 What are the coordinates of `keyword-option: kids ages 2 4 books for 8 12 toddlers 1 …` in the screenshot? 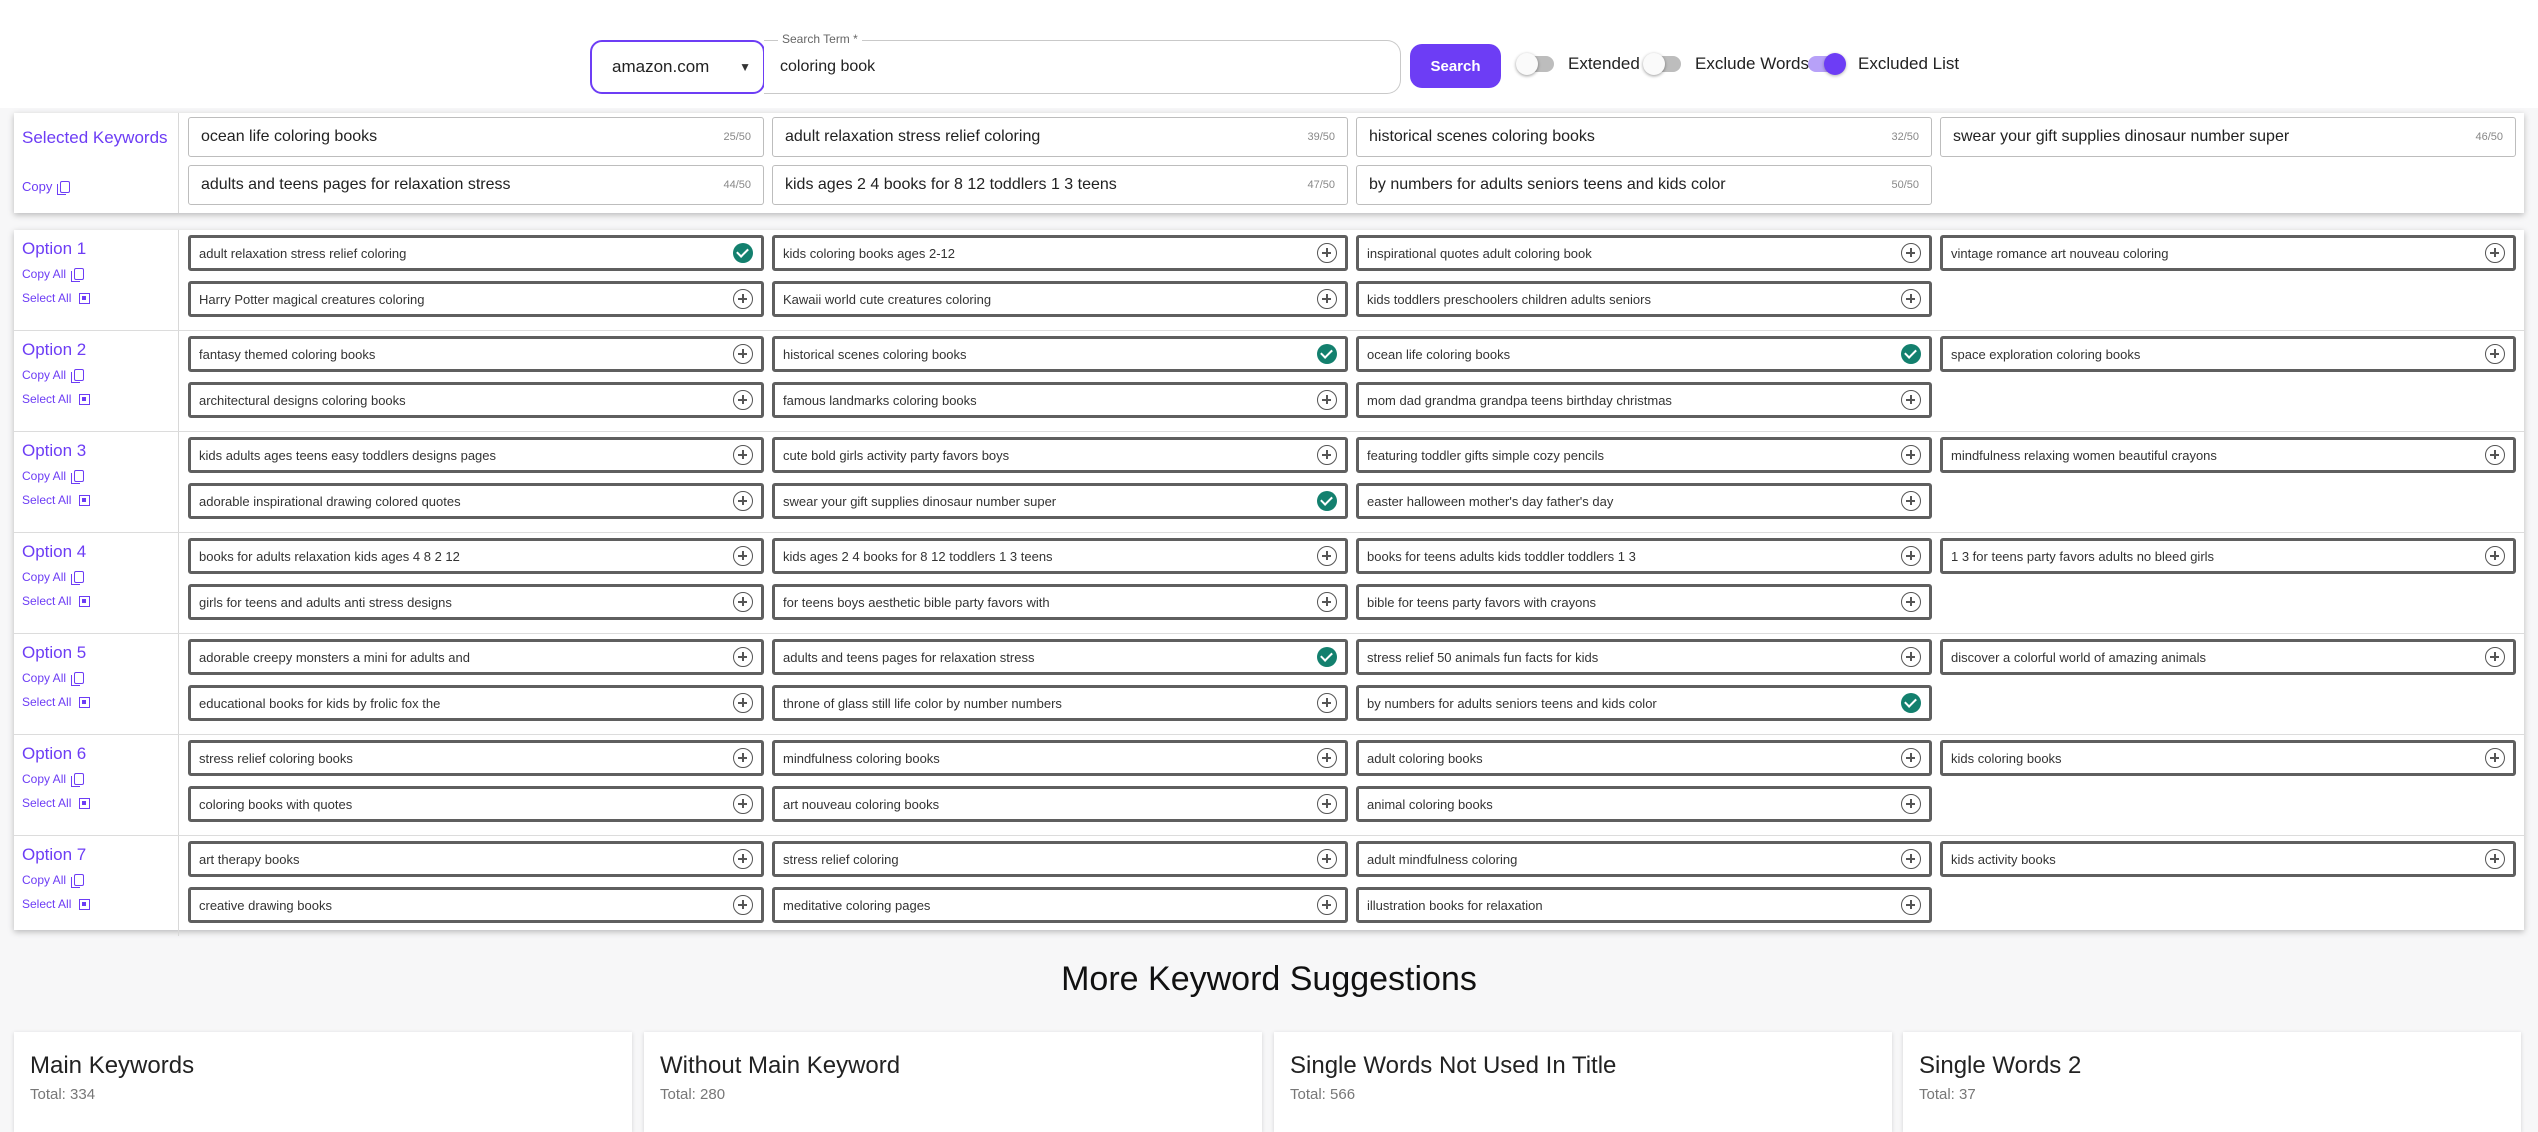 It's located at (1060, 556).